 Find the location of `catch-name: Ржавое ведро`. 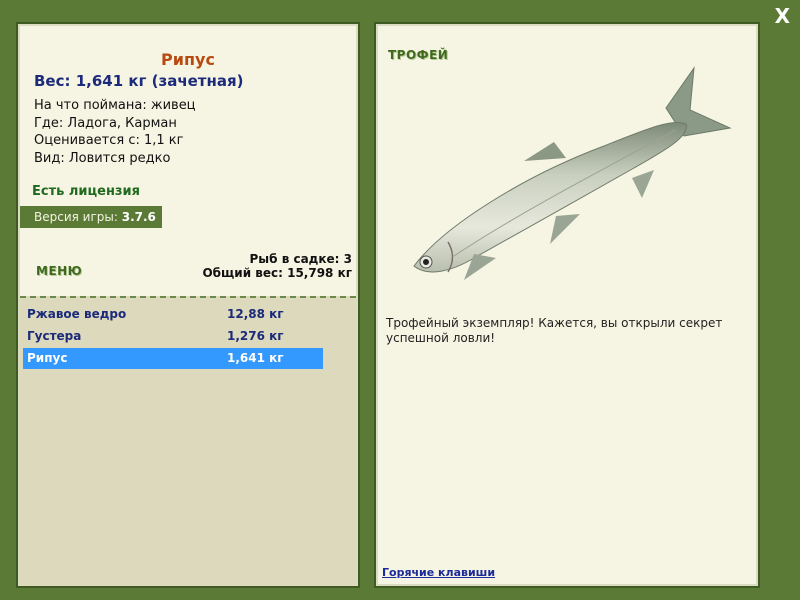

catch-name: Ржавое ведро is located at coordinates (77, 314).